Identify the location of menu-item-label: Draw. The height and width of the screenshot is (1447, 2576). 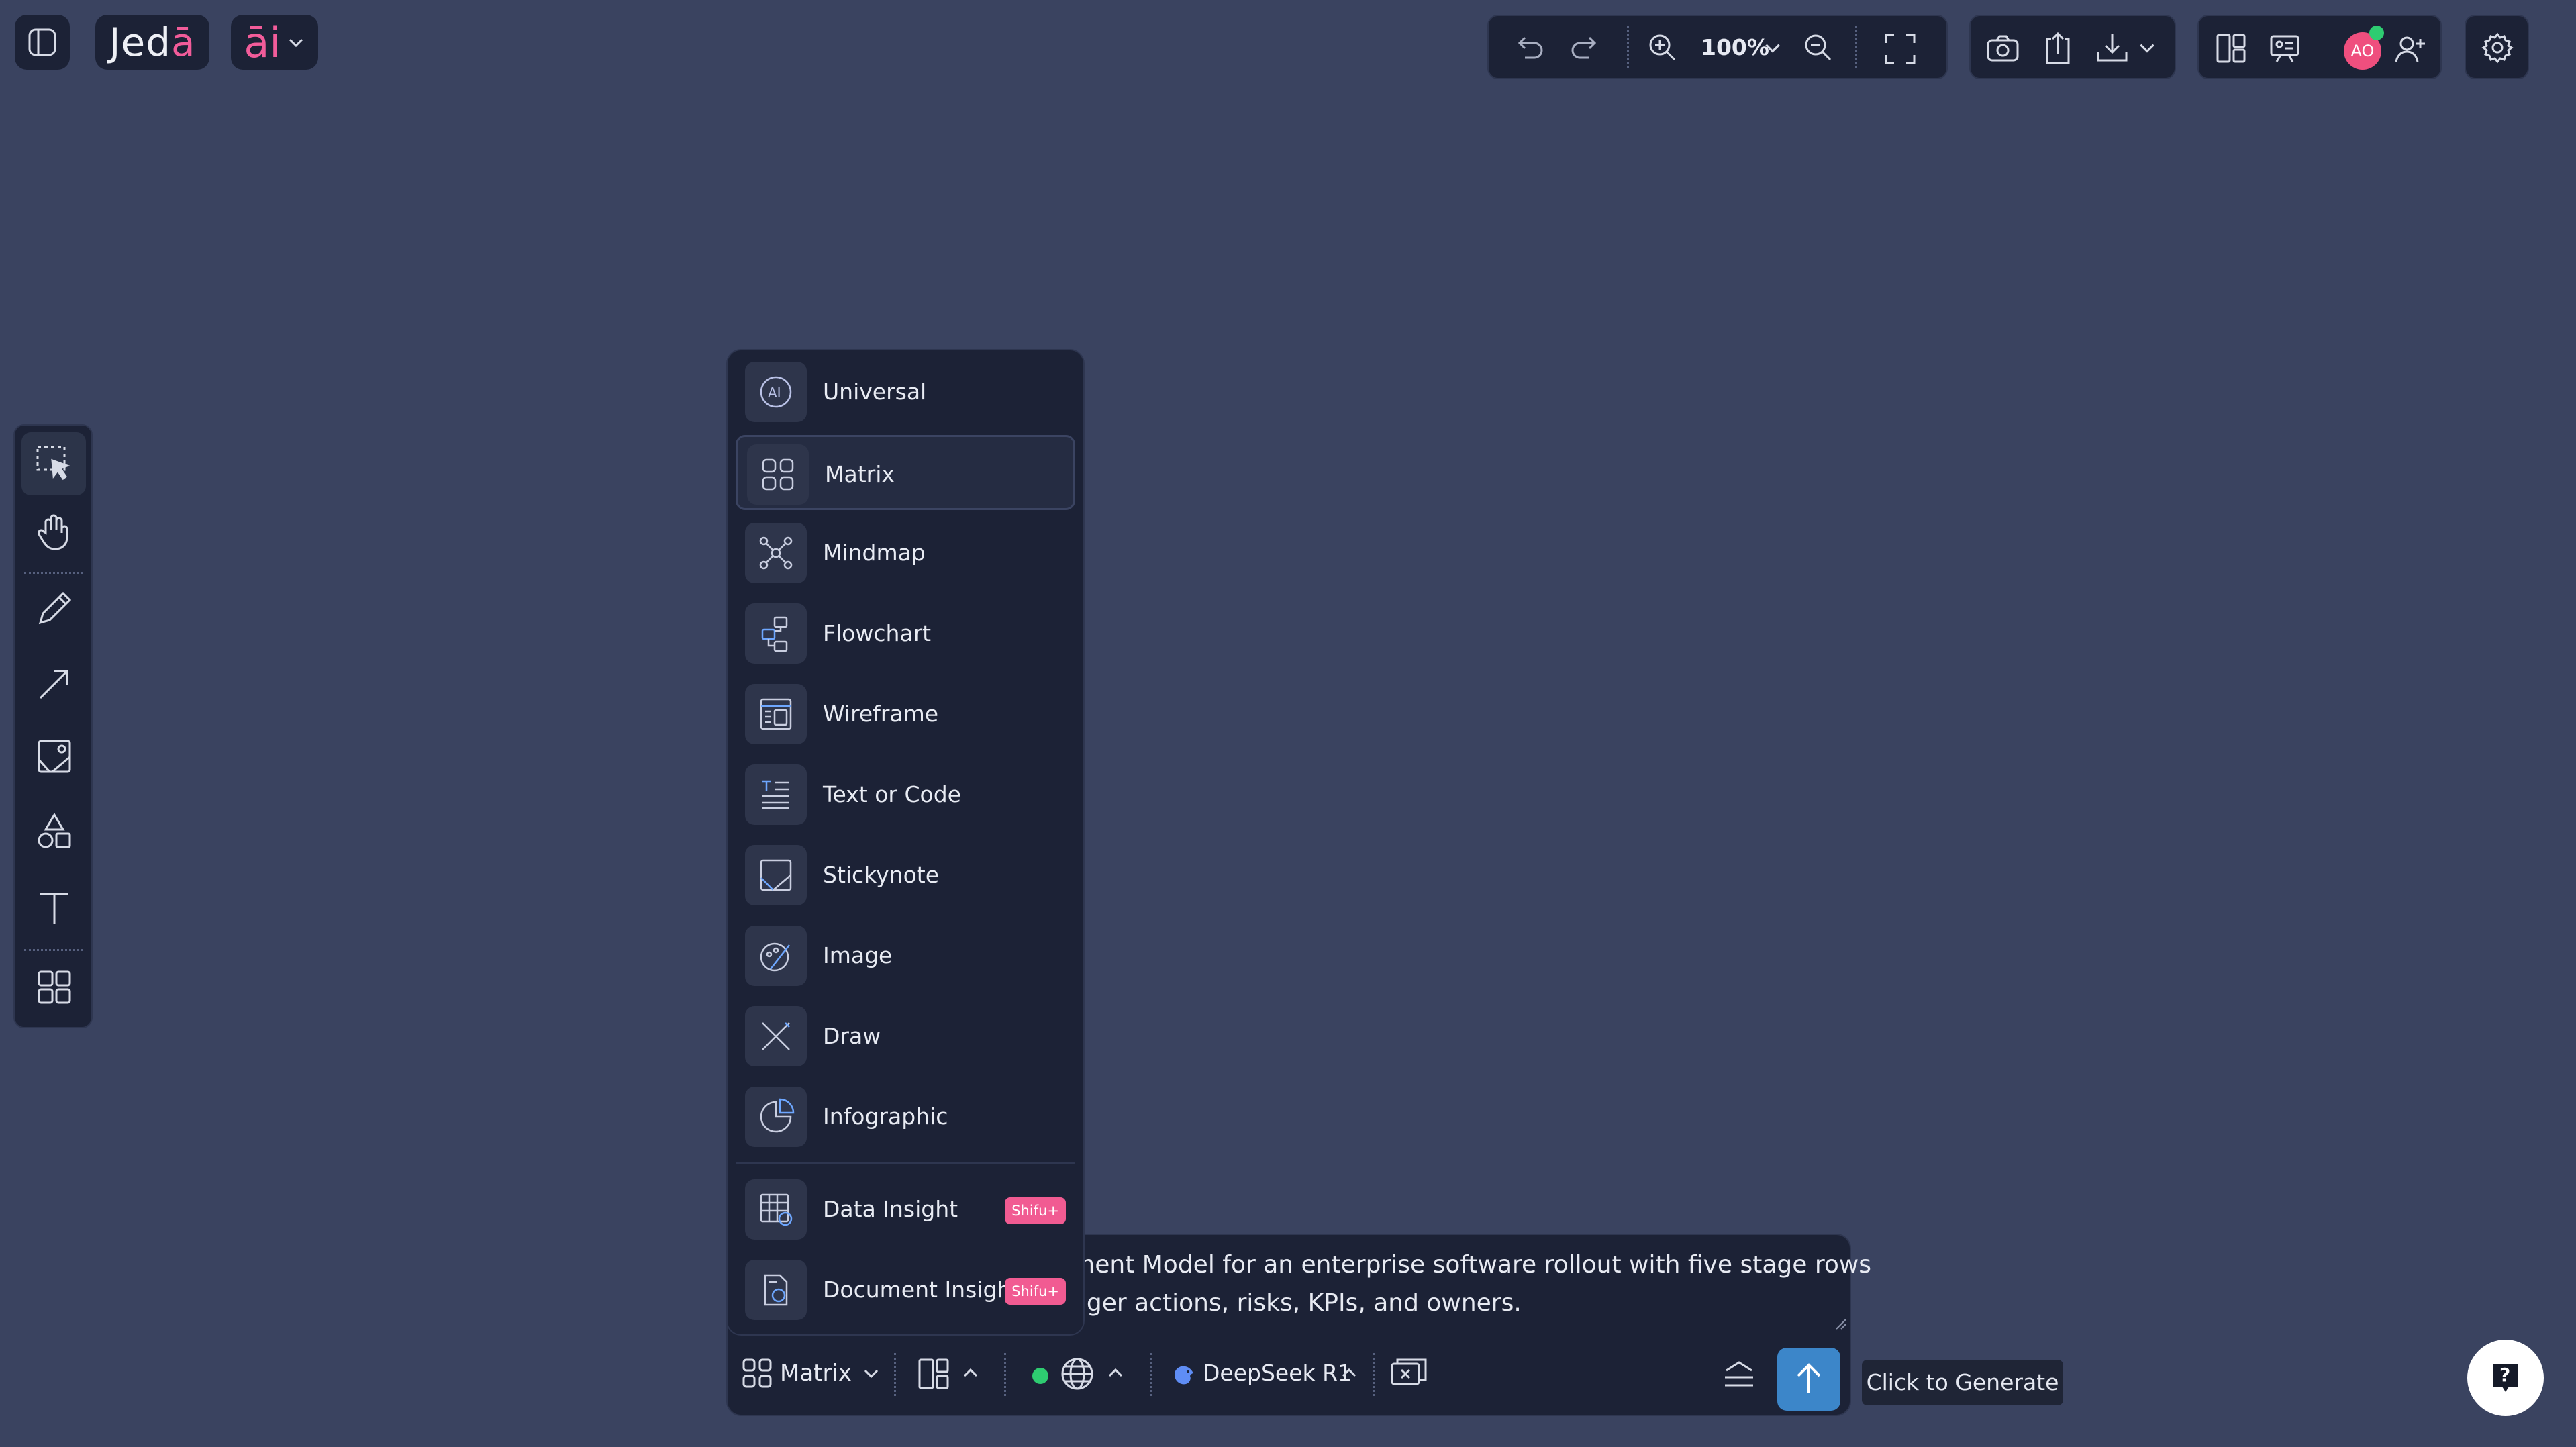
(852, 1036).